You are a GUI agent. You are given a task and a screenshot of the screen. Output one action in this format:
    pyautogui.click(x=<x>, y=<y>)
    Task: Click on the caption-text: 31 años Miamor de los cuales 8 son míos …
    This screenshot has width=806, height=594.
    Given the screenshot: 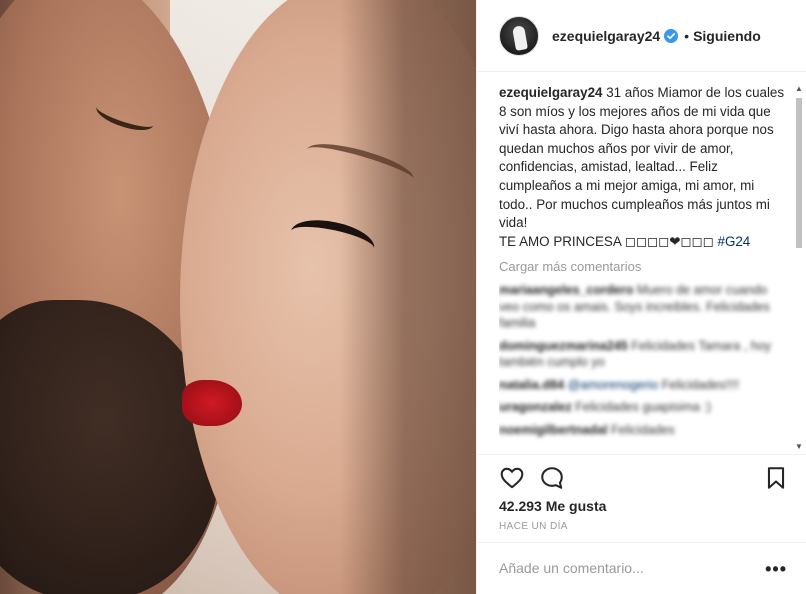 What is the action you would take?
    pyautogui.click(x=642, y=158)
    